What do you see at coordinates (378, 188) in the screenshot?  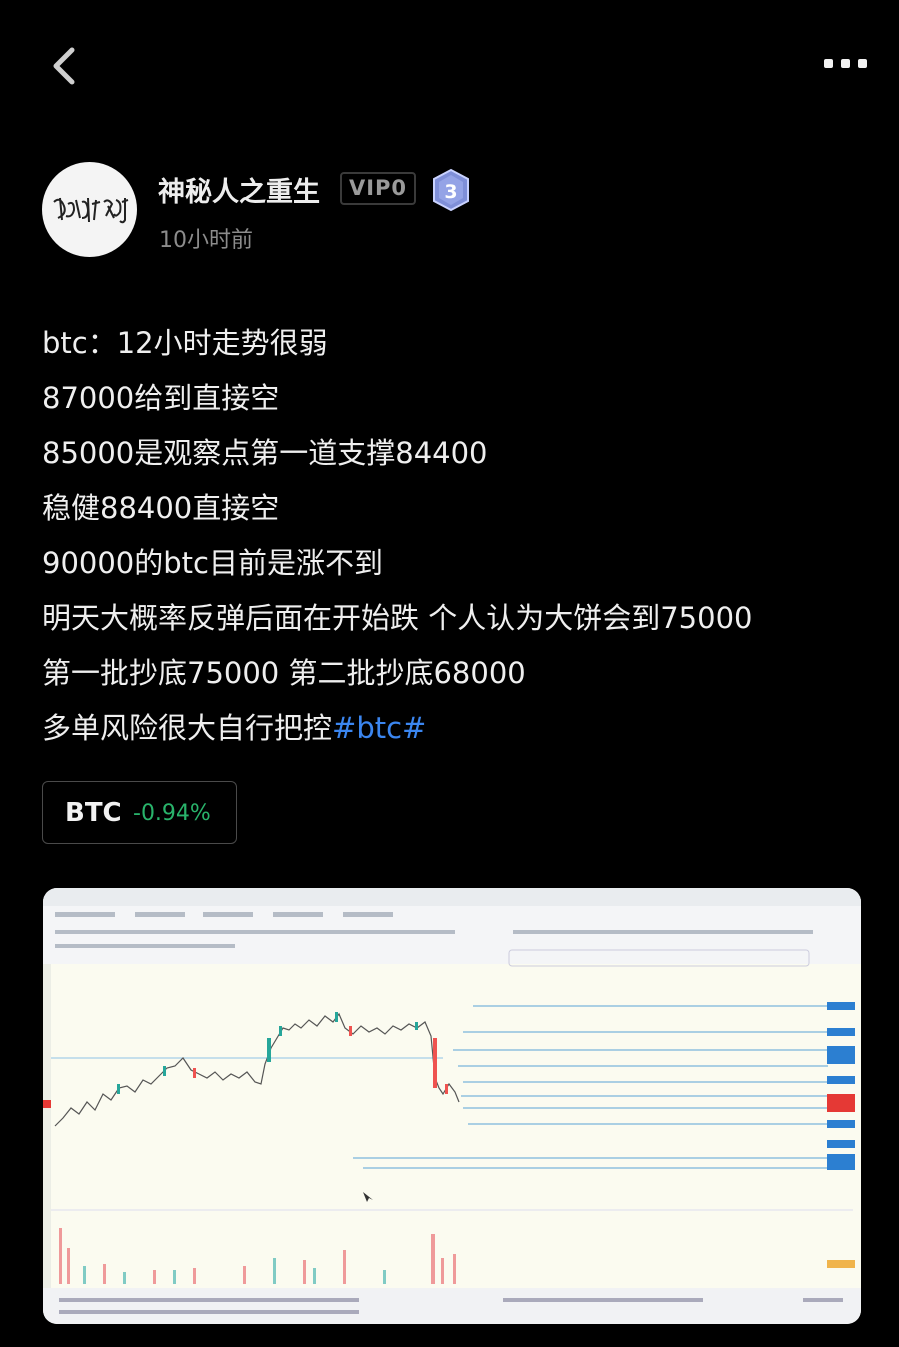 I see `vip-badge: VIP0` at bounding box center [378, 188].